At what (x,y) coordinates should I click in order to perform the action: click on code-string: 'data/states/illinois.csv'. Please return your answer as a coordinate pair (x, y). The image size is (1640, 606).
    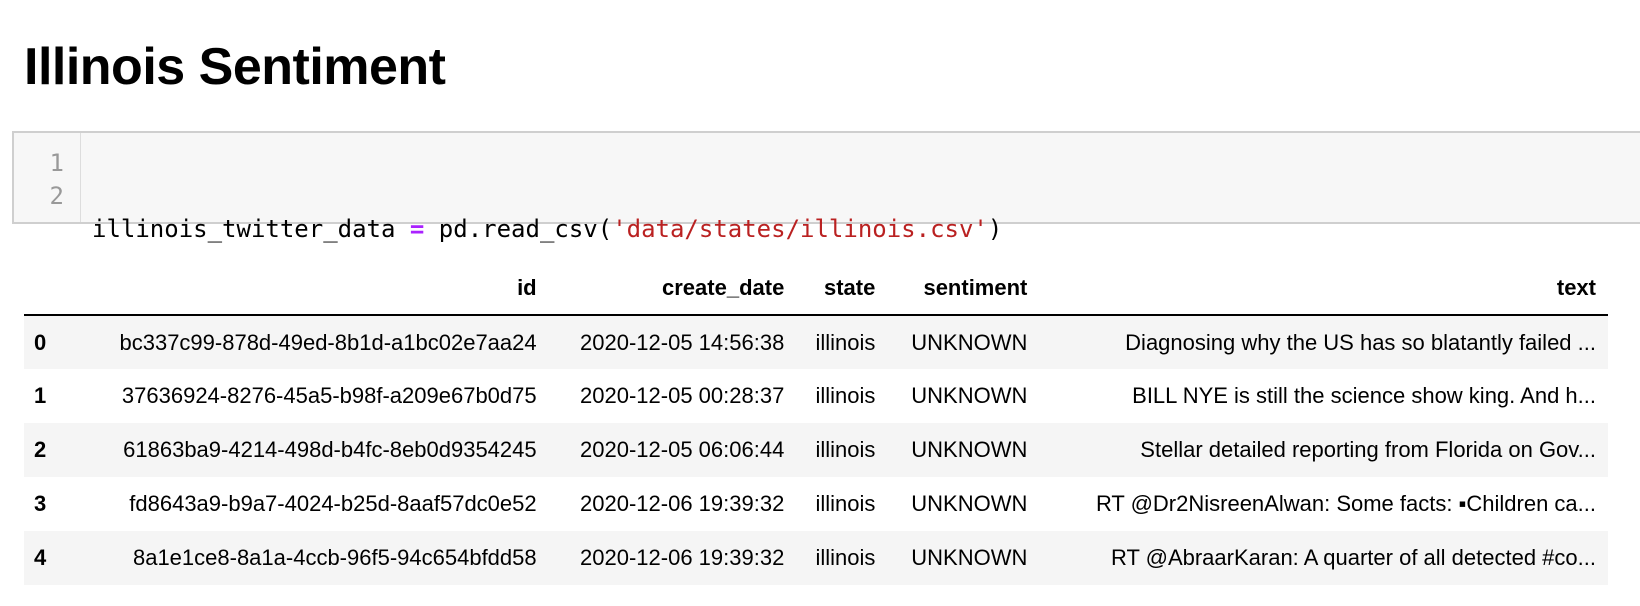
    Looking at the image, I should click on (800, 229).